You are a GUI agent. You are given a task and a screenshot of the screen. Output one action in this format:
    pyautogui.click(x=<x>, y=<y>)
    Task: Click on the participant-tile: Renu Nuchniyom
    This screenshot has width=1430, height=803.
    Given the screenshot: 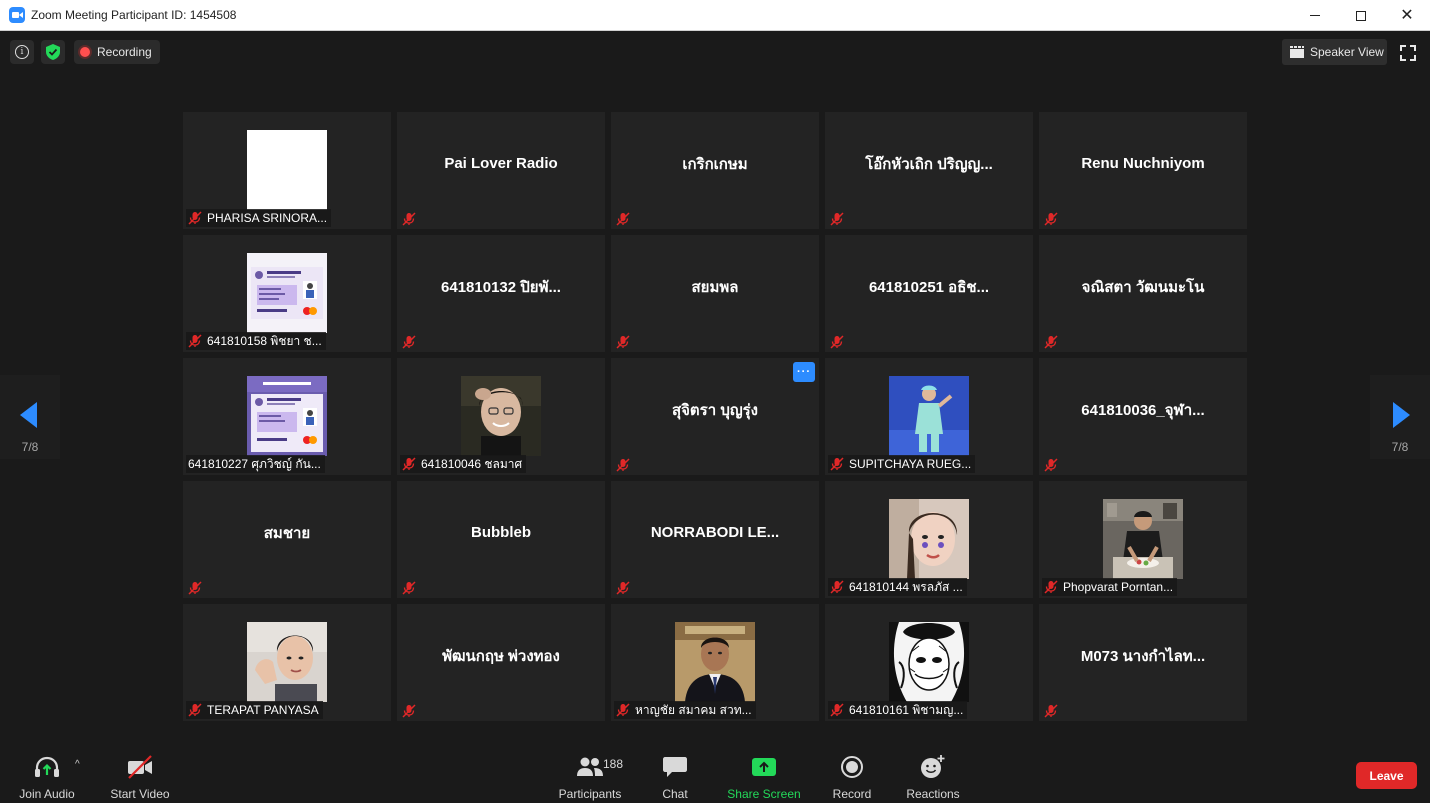 What is the action you would take?
    pyautogui.click(x=1143, y=170)
    